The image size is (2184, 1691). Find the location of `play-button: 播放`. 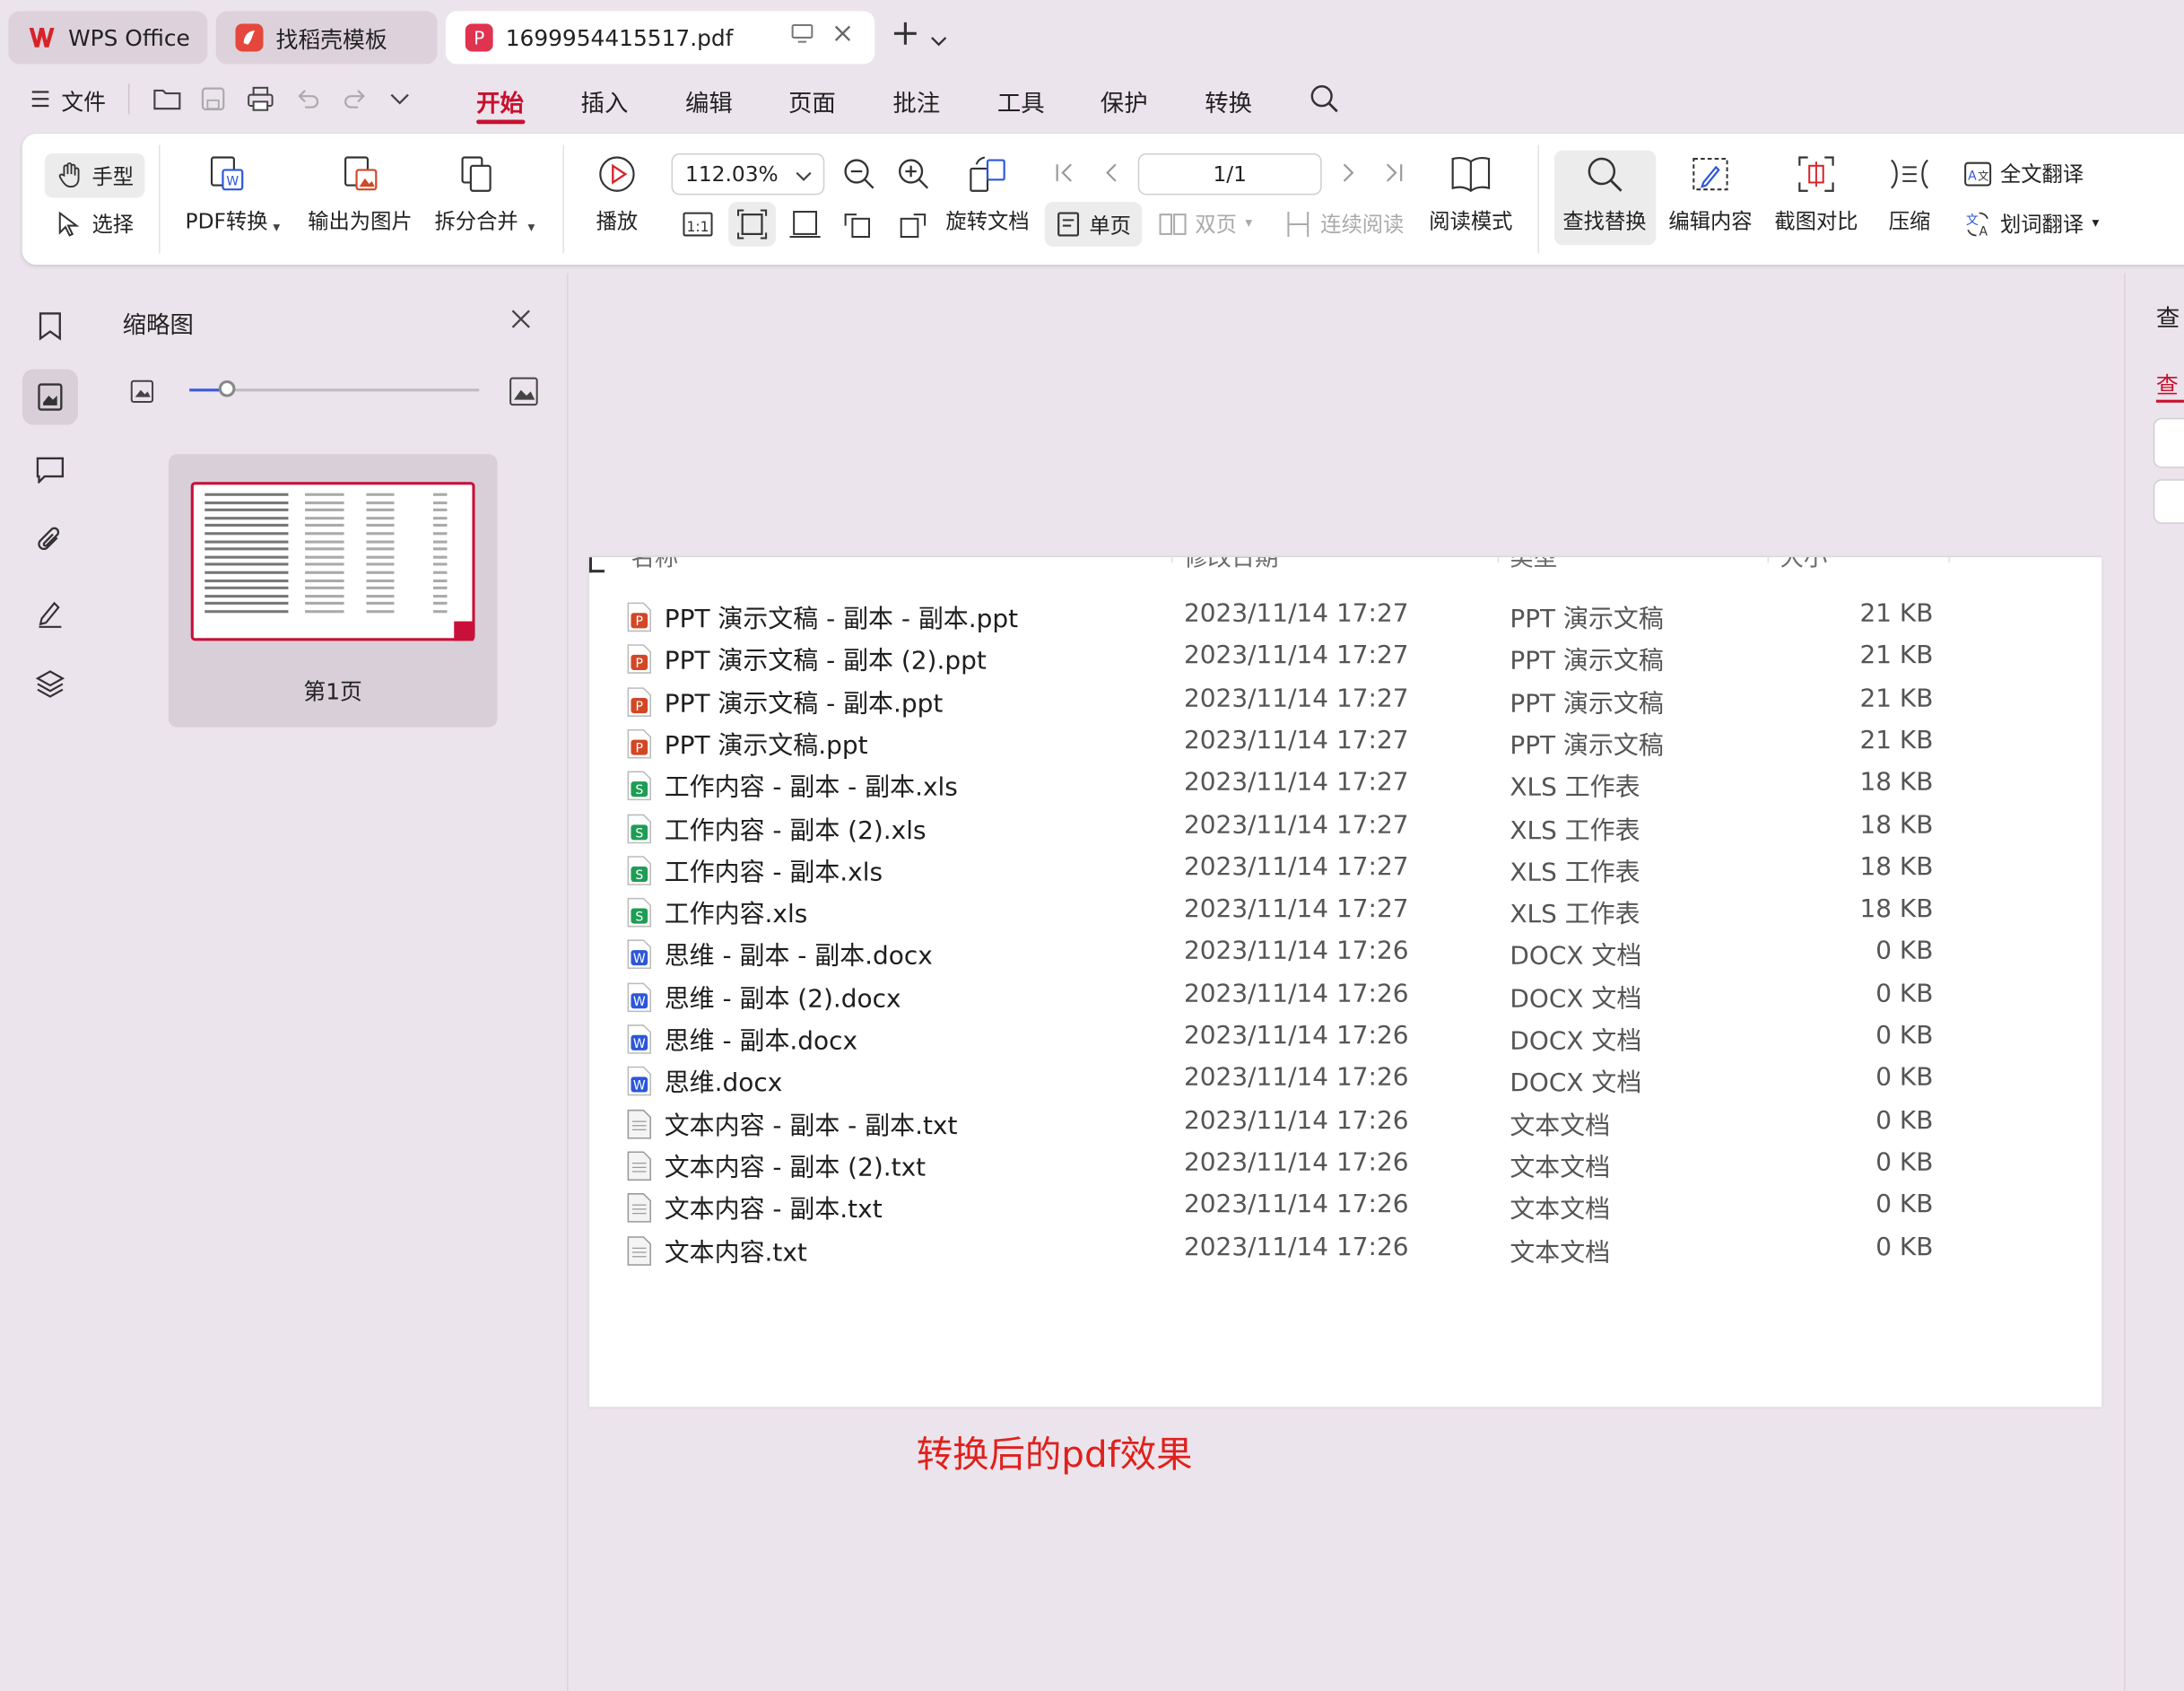

play-button: 播放 is located at coordinates (617, 194).